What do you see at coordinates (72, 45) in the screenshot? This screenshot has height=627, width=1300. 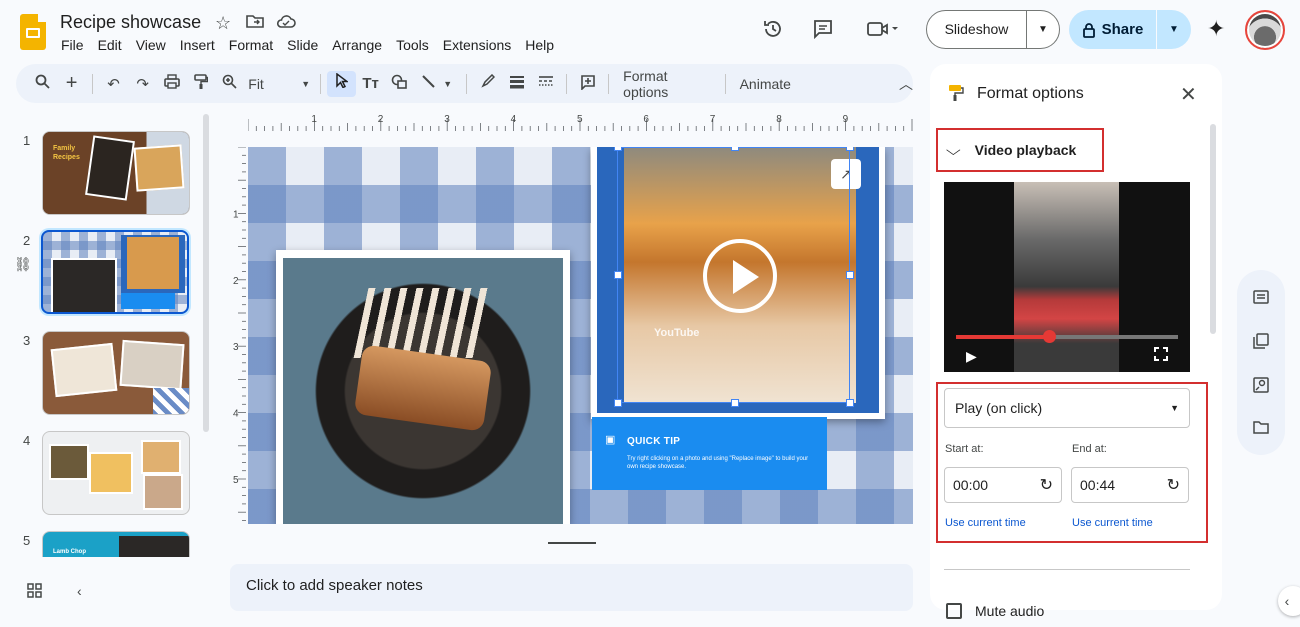 I see `menu-file: File` at bounding box center [72, 45].